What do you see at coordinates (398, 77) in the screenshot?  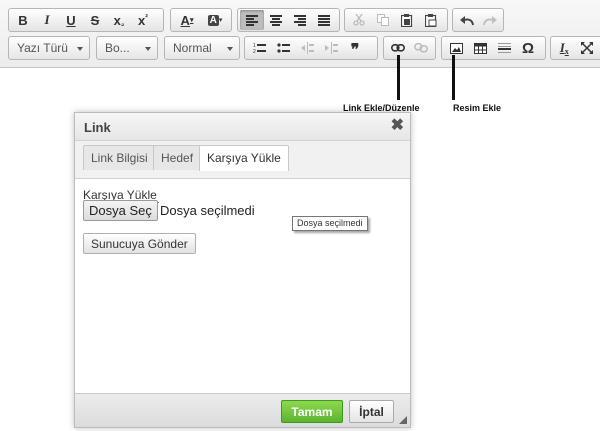 I see `link-annotation-line` at bounding box center [398, 77].